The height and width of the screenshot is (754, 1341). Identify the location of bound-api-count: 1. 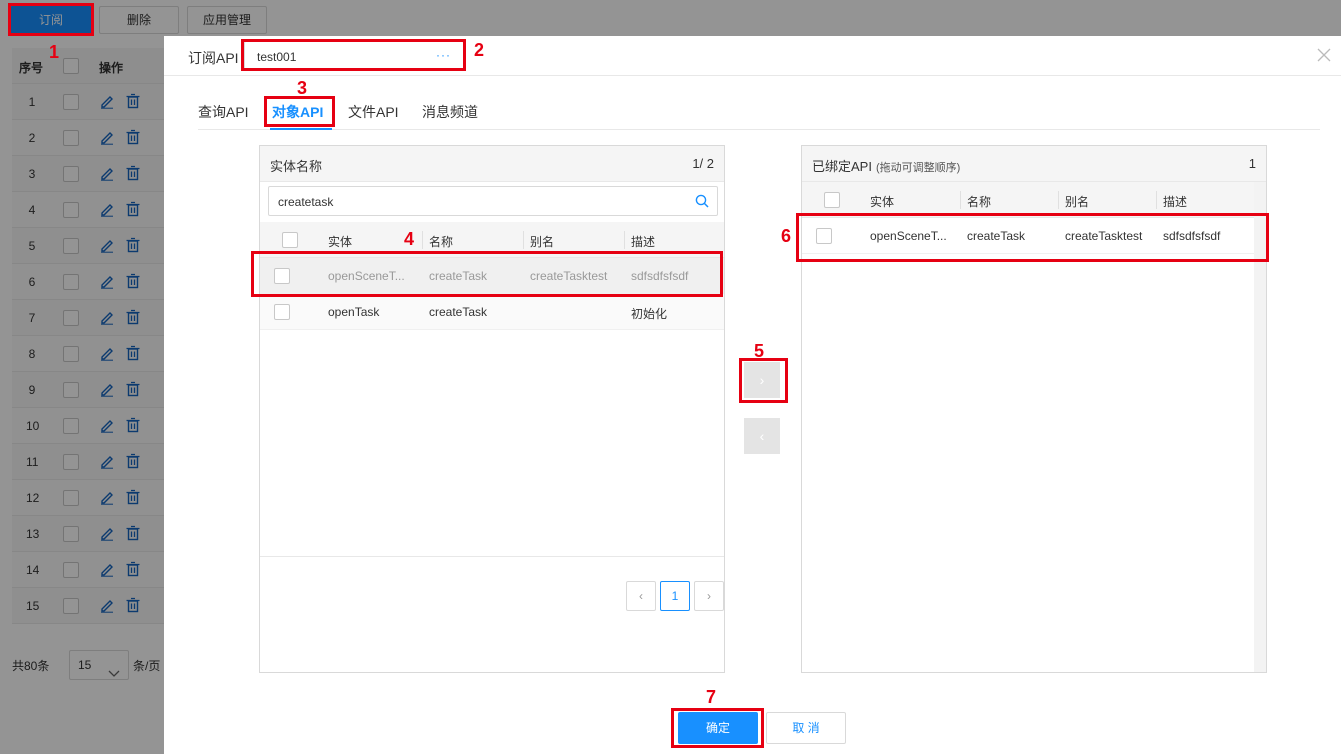
(1252, 163).